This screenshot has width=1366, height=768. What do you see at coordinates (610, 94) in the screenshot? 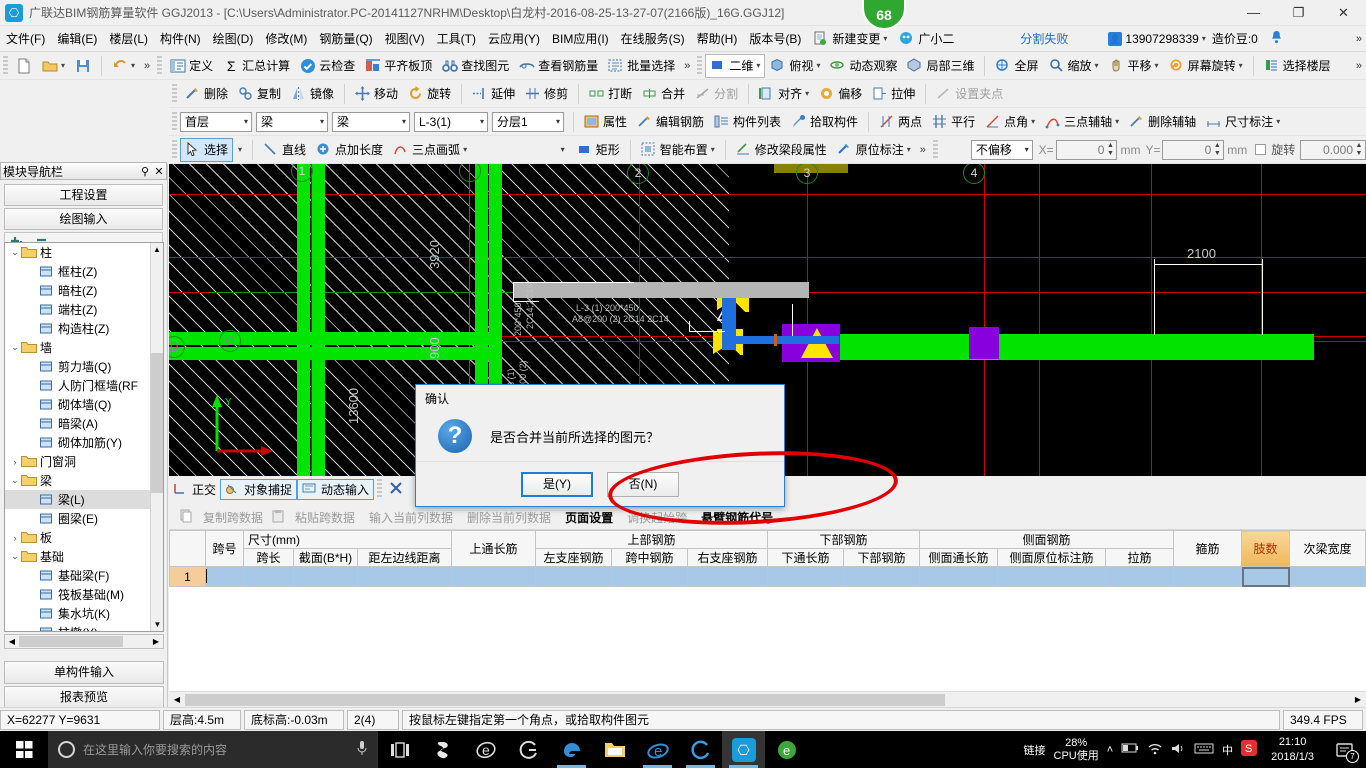
I see `break-button: 打断` at bounding box center [610, 94].